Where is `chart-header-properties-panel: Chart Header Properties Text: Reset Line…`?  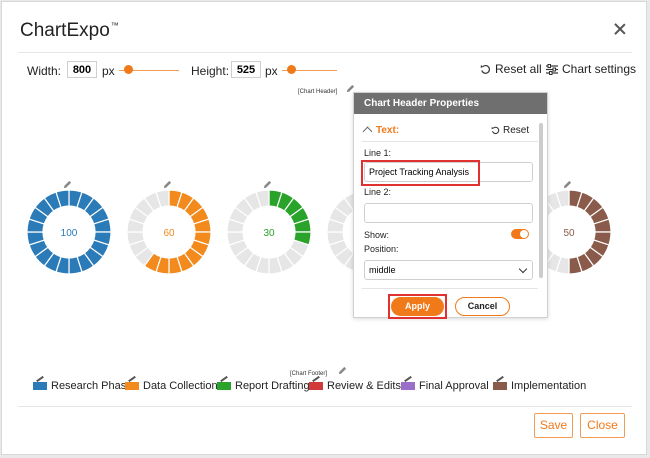
chart-header-properties-panel: Chart Header Properties Text: Reset Line… is located at coordinates (450, 205).